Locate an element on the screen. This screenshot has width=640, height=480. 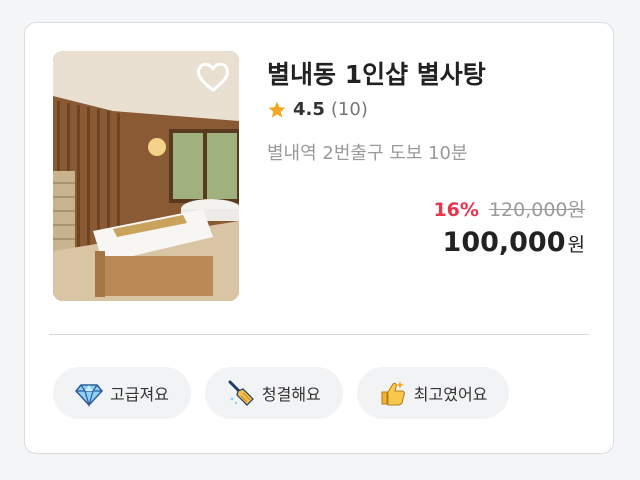
review-tags: 고급져요 청결해요 최고였어요 is located at coordinates (281, 393).